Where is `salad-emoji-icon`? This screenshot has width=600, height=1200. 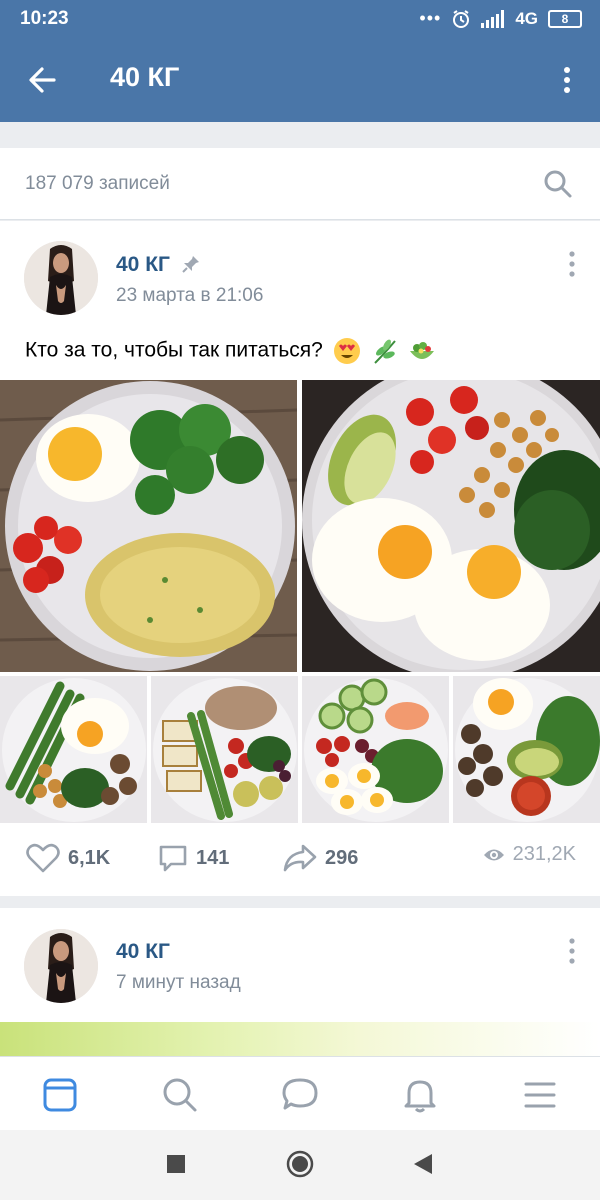 salad-emoji-icon is located at coordinates (422, 350).